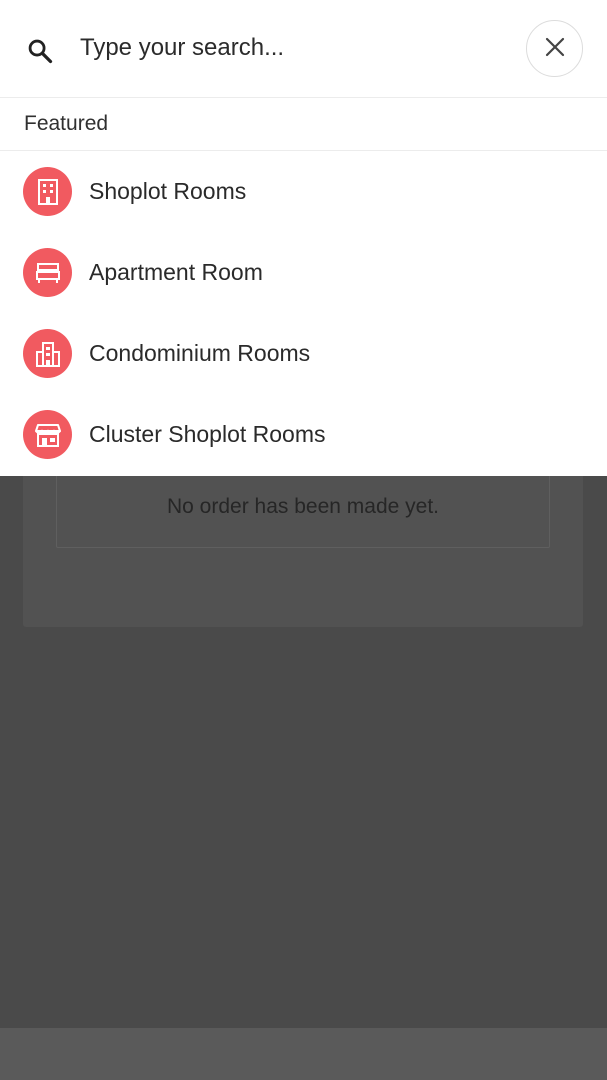 The width and height of the screenshot is (607, 1080). What do you see at coordinates (290, 48) in the screenshot?
I see `search-input` at bounding box center [290, 48].